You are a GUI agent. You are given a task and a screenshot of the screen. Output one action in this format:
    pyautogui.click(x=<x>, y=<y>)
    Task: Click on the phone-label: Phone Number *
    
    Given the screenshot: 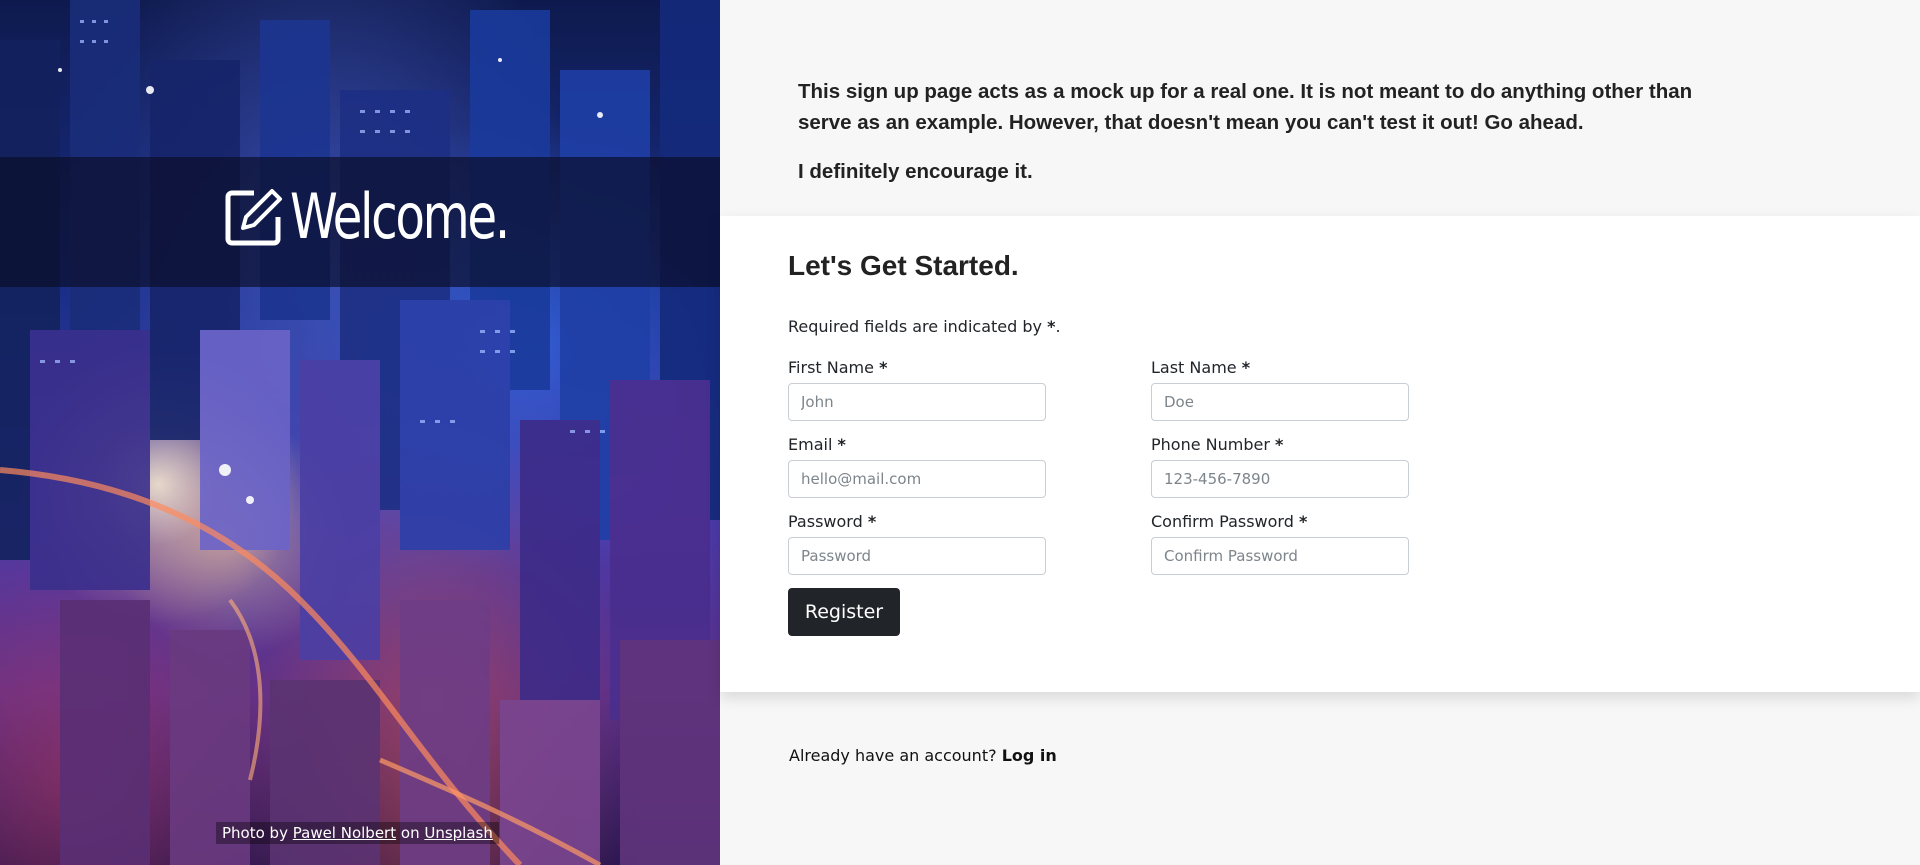 What is the action you would take?
    pyautogui.click(x=1217, y=444)
    